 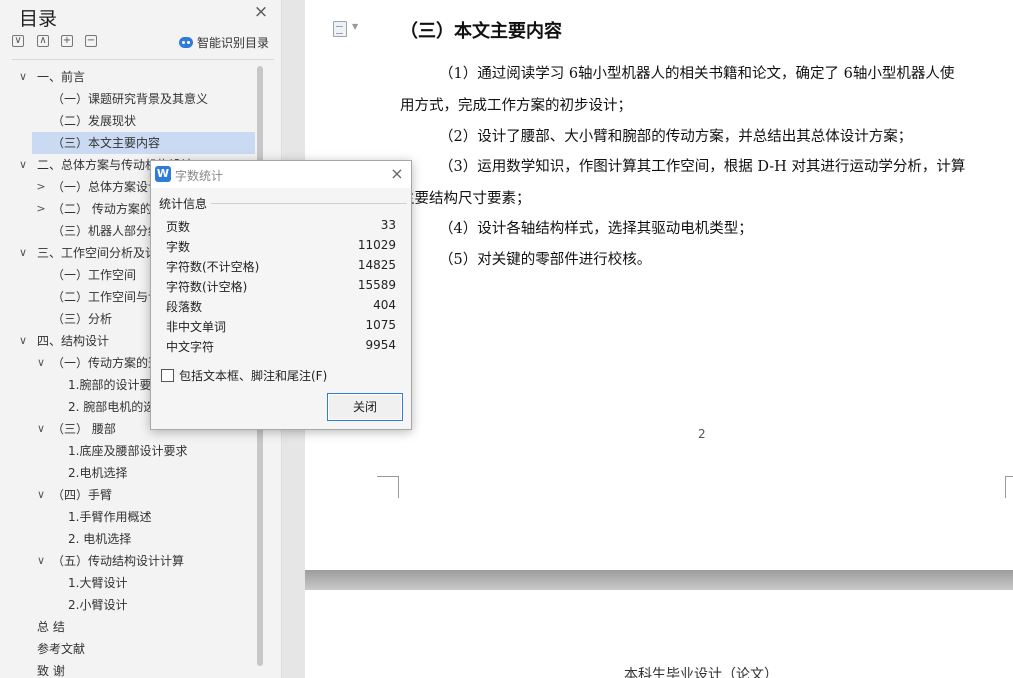 What do you see at coordinates (98, 583) in the screenshot?
I see `toc-item-label: 1.大臂设计` at bounding box center [98, 583].